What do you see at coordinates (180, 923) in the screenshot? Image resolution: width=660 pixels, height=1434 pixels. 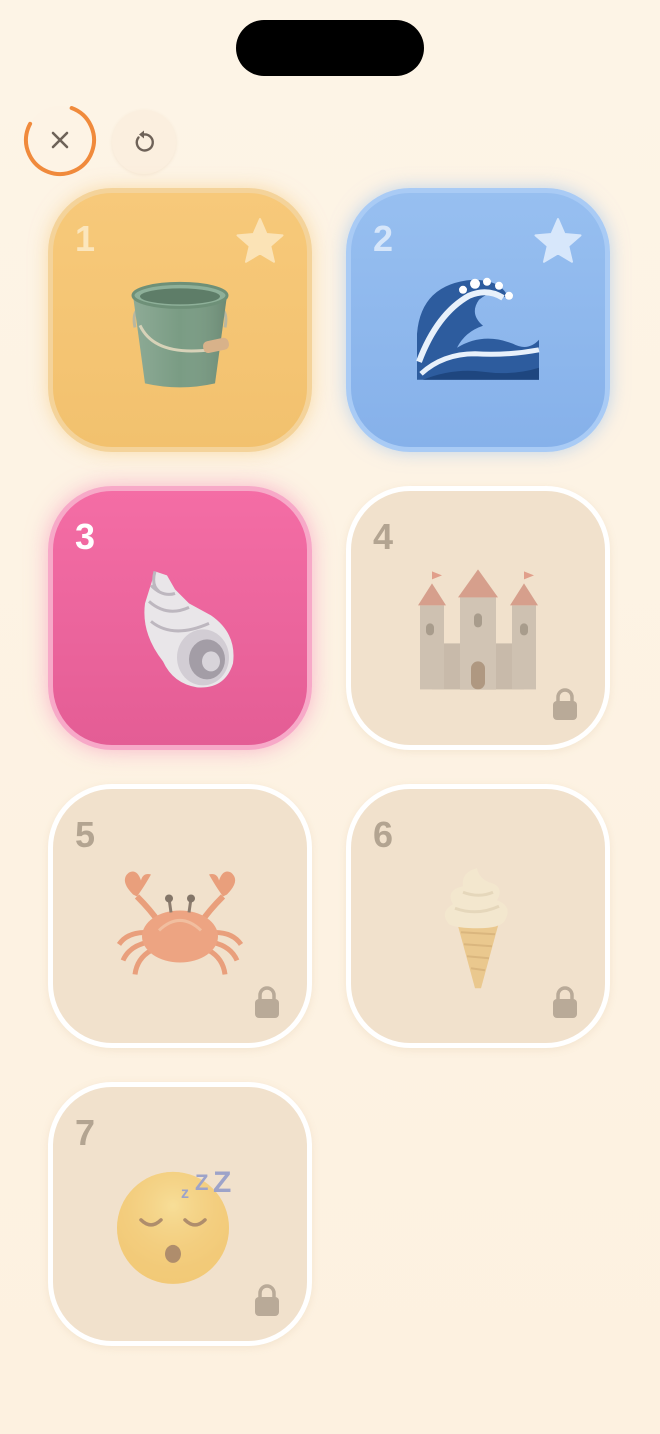 I see `crab-icon` at bounding box center [180, 923].